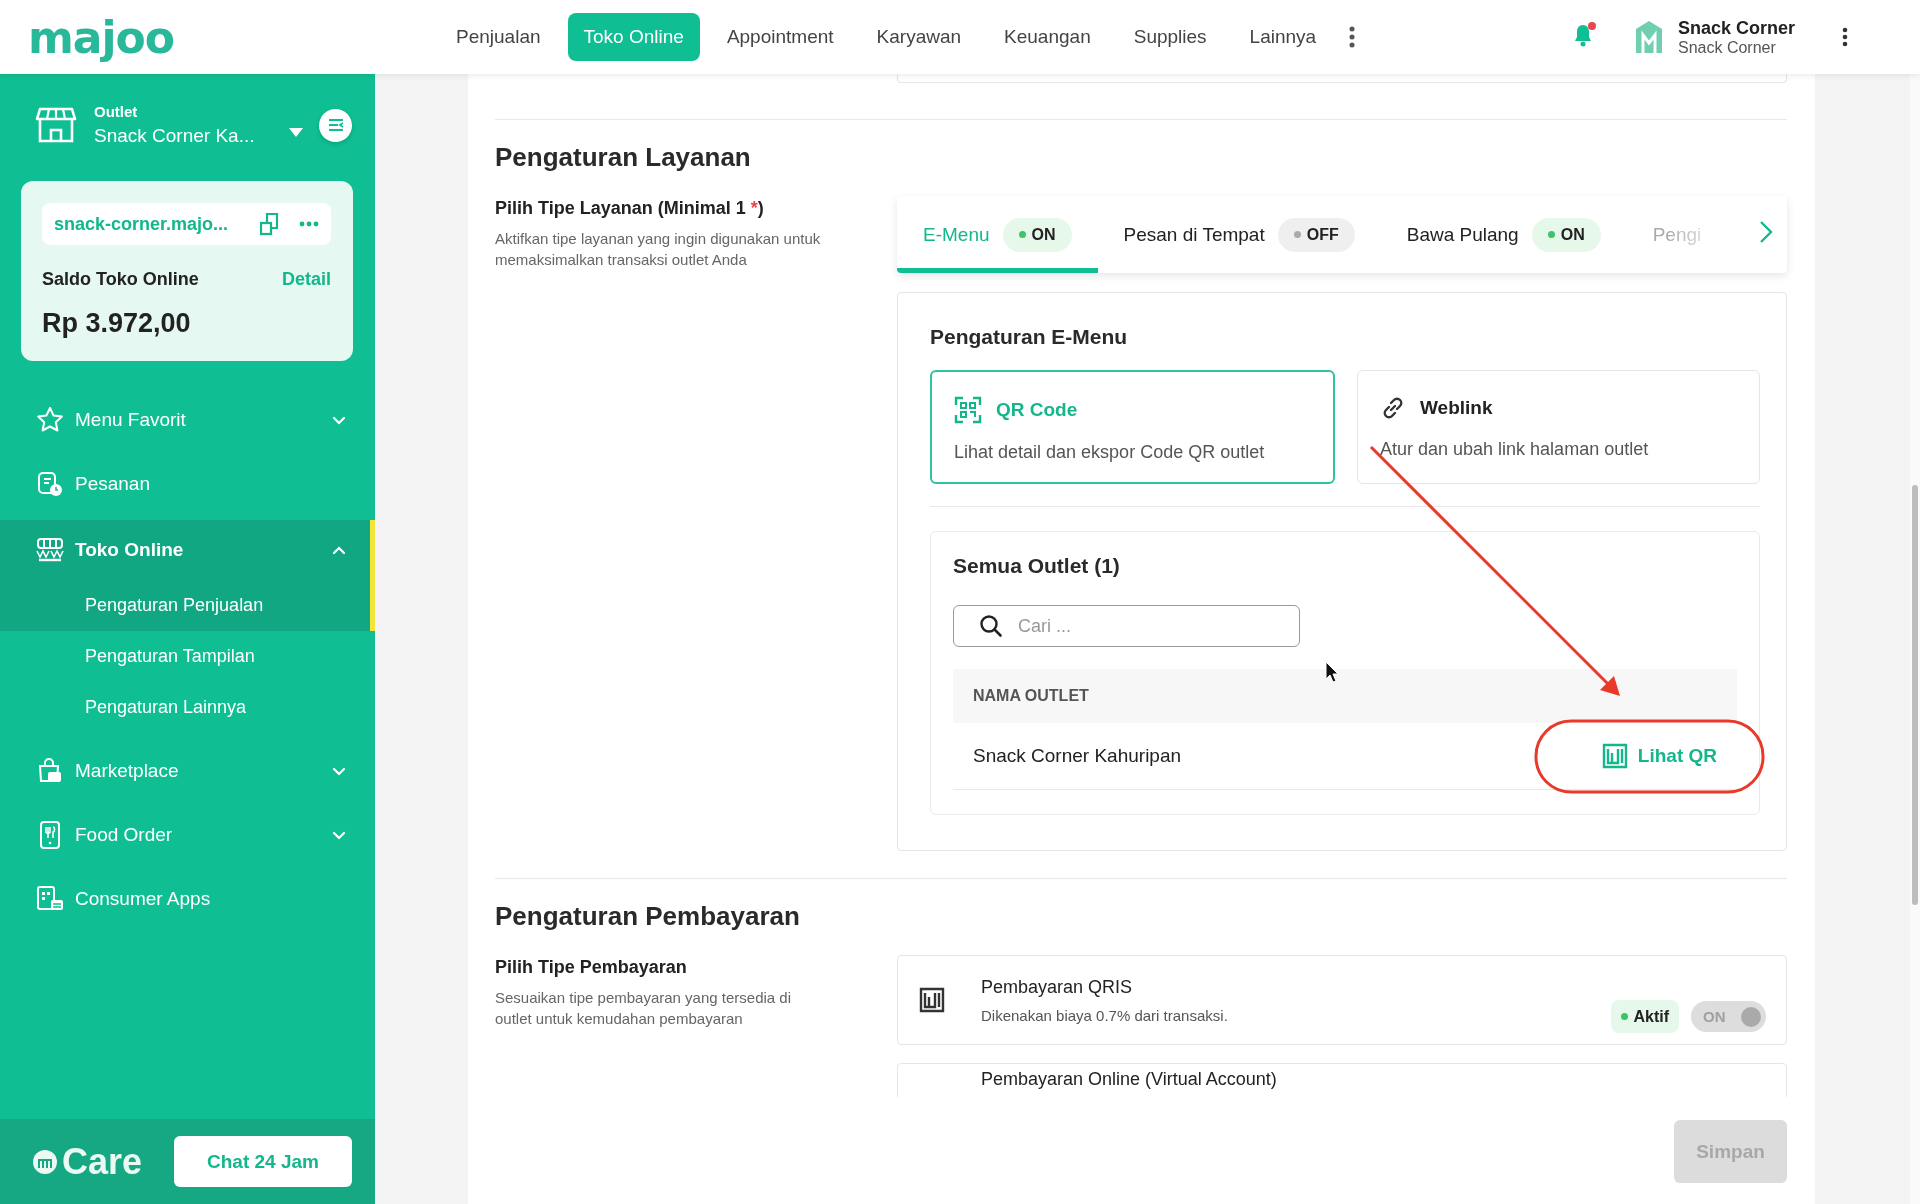  What do you see at coordinates (1110, 452) in the screenshot?
I see `option-description: Lihat detail dan ekspor Code QR outlet` at bounding box center [1110, 452].